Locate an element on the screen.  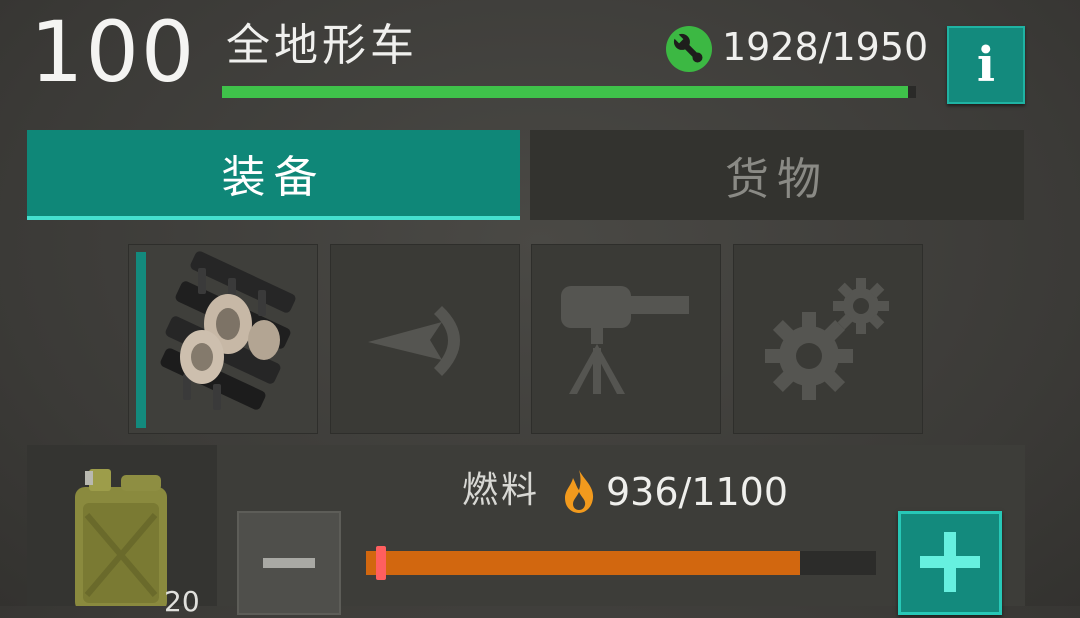
plus-icon-vertical is located at coordinates (950, 562).